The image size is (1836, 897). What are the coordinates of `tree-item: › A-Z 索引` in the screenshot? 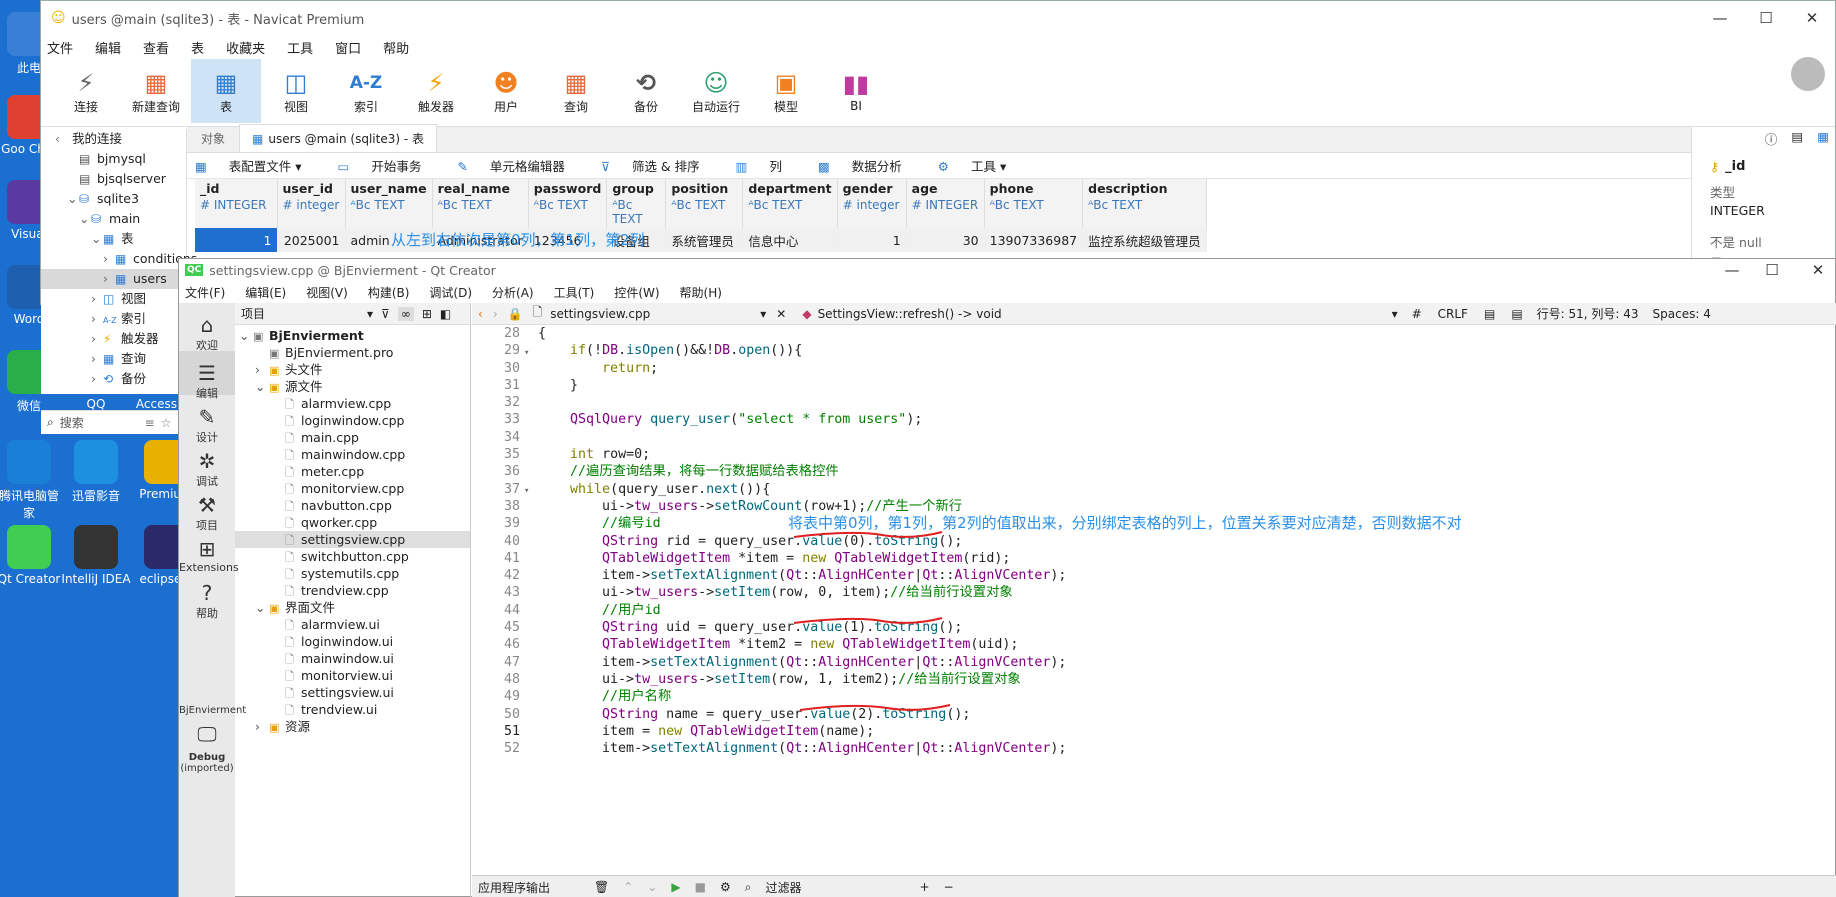 It's located at (113, 319).